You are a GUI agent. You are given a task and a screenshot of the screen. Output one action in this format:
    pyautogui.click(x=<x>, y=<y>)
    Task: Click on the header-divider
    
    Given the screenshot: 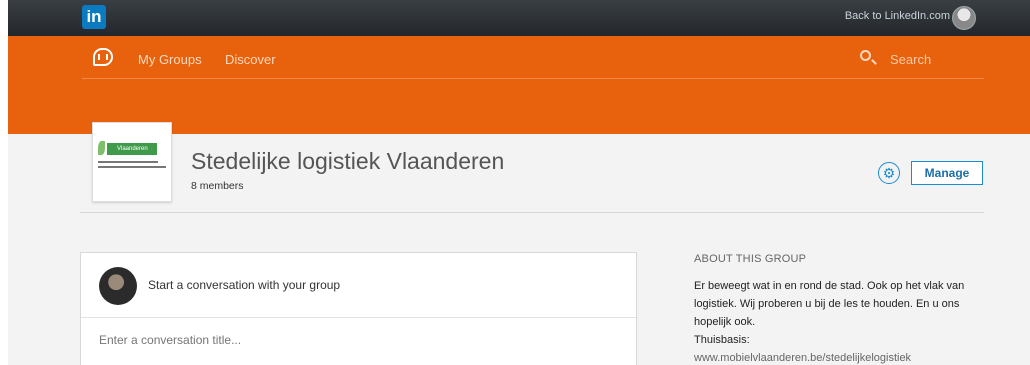 What is the action you would take?
    pyautogui.click(x=533, y=78)
    